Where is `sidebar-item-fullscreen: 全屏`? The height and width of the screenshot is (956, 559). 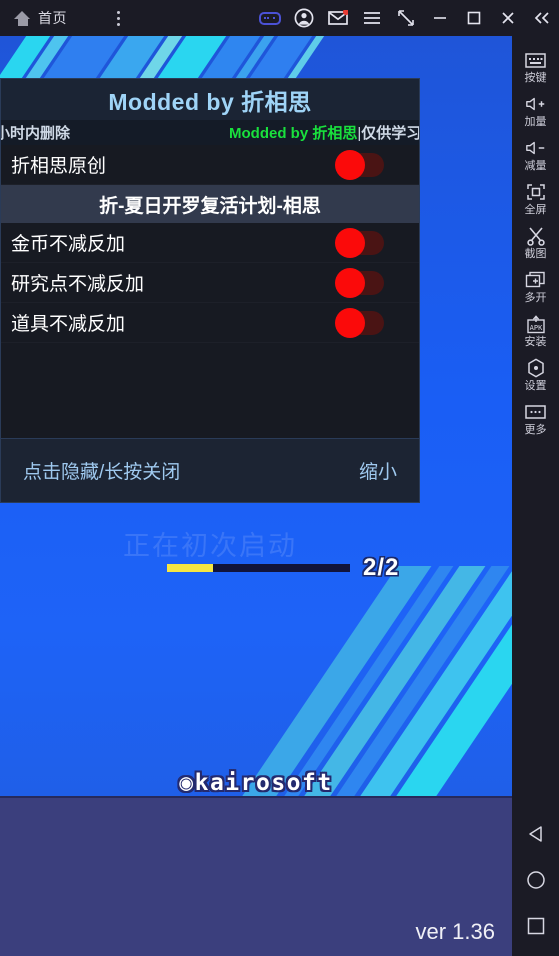 sidebar-item-fullscreen: 全屏 is located at coordinates (535, 200).